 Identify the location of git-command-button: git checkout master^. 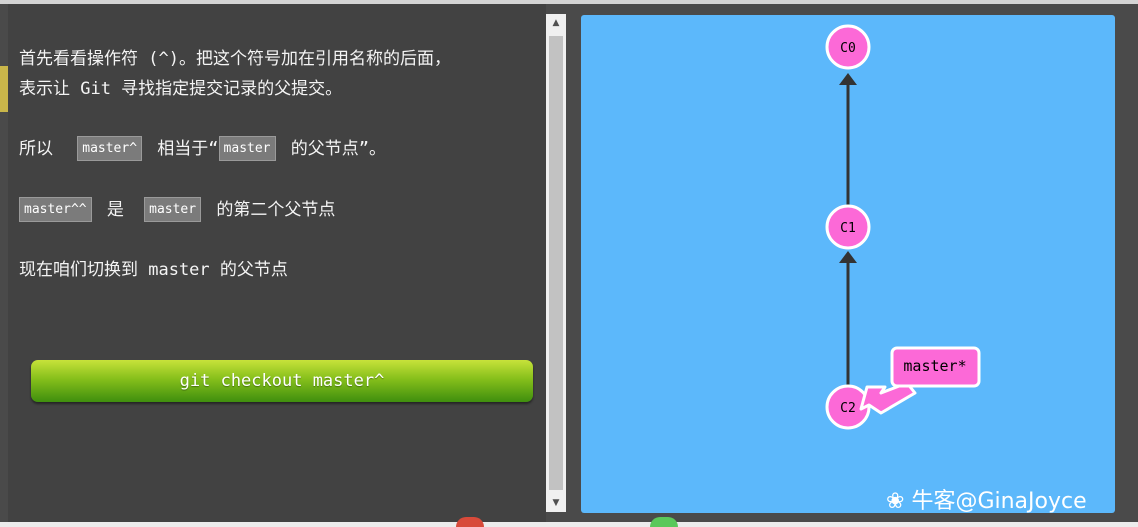
(282, 381).